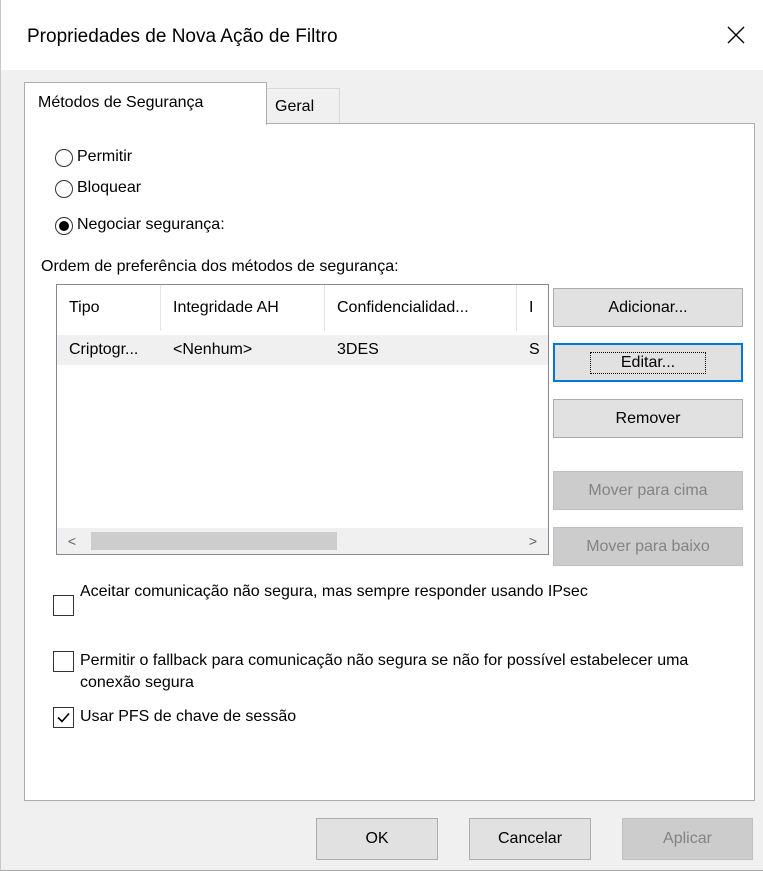  Describe the element at coordinates (243, 308) in the screenshot. I see `column-header-integridade-ah: Integridade AH` at that location.